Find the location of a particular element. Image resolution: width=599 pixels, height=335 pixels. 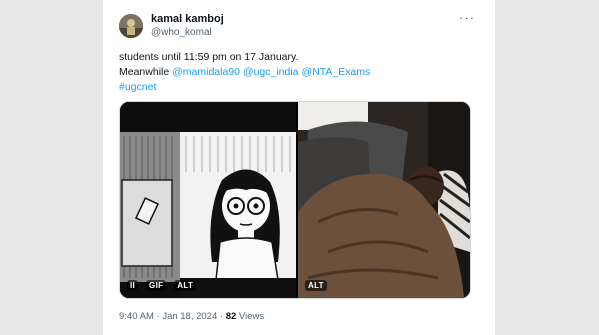

views-count: 82 is located at coordinates (231, 316).